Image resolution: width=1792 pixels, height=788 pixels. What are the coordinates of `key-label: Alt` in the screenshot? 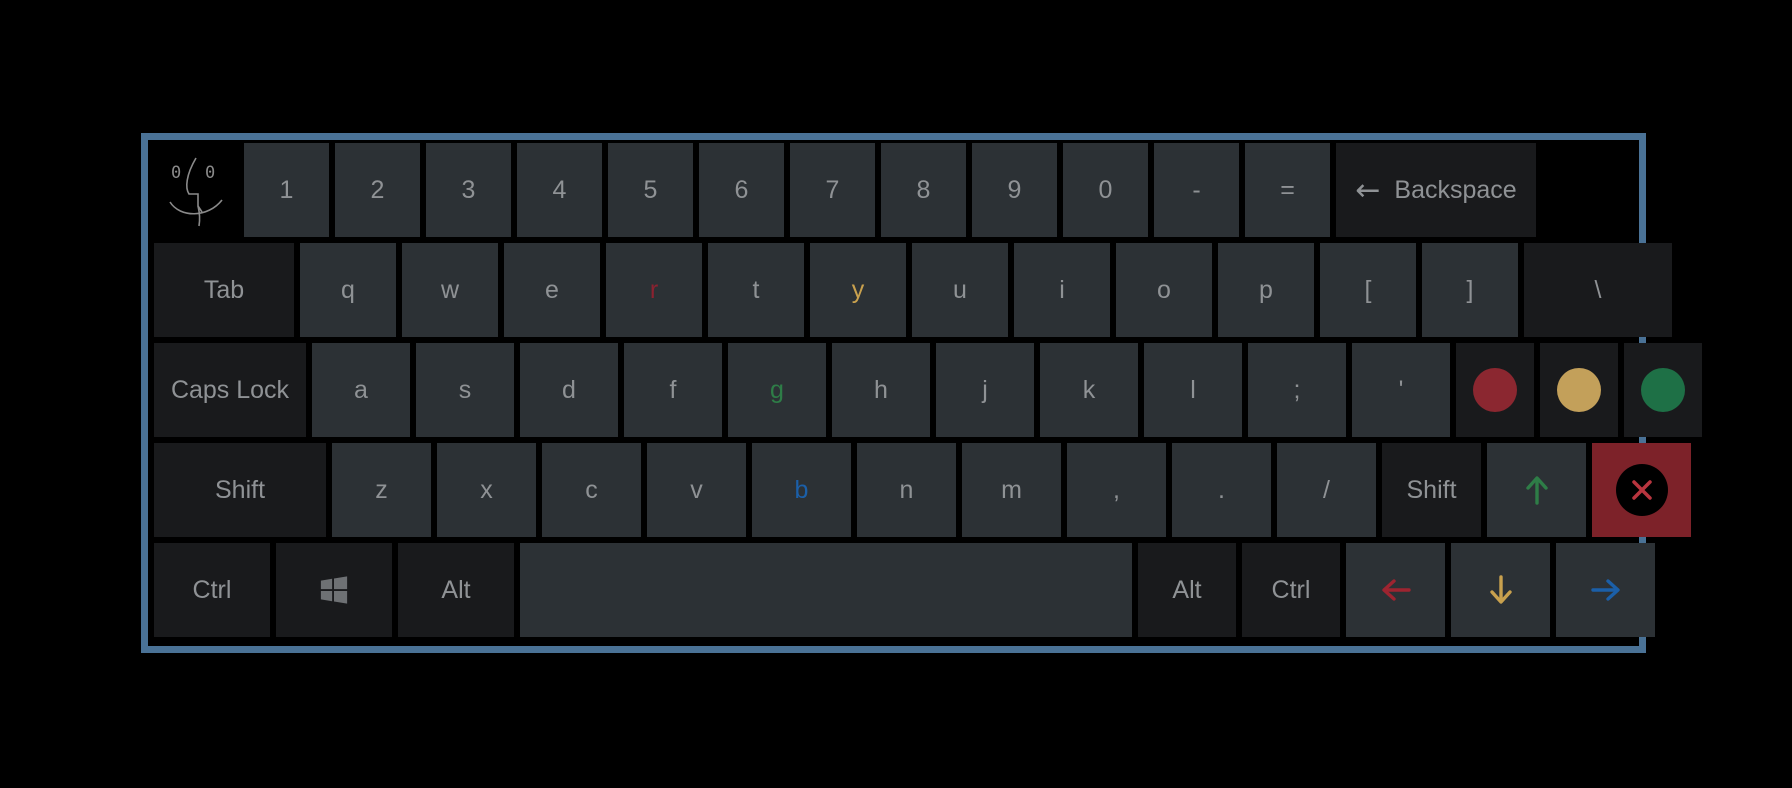 It's located at (1187, 589).